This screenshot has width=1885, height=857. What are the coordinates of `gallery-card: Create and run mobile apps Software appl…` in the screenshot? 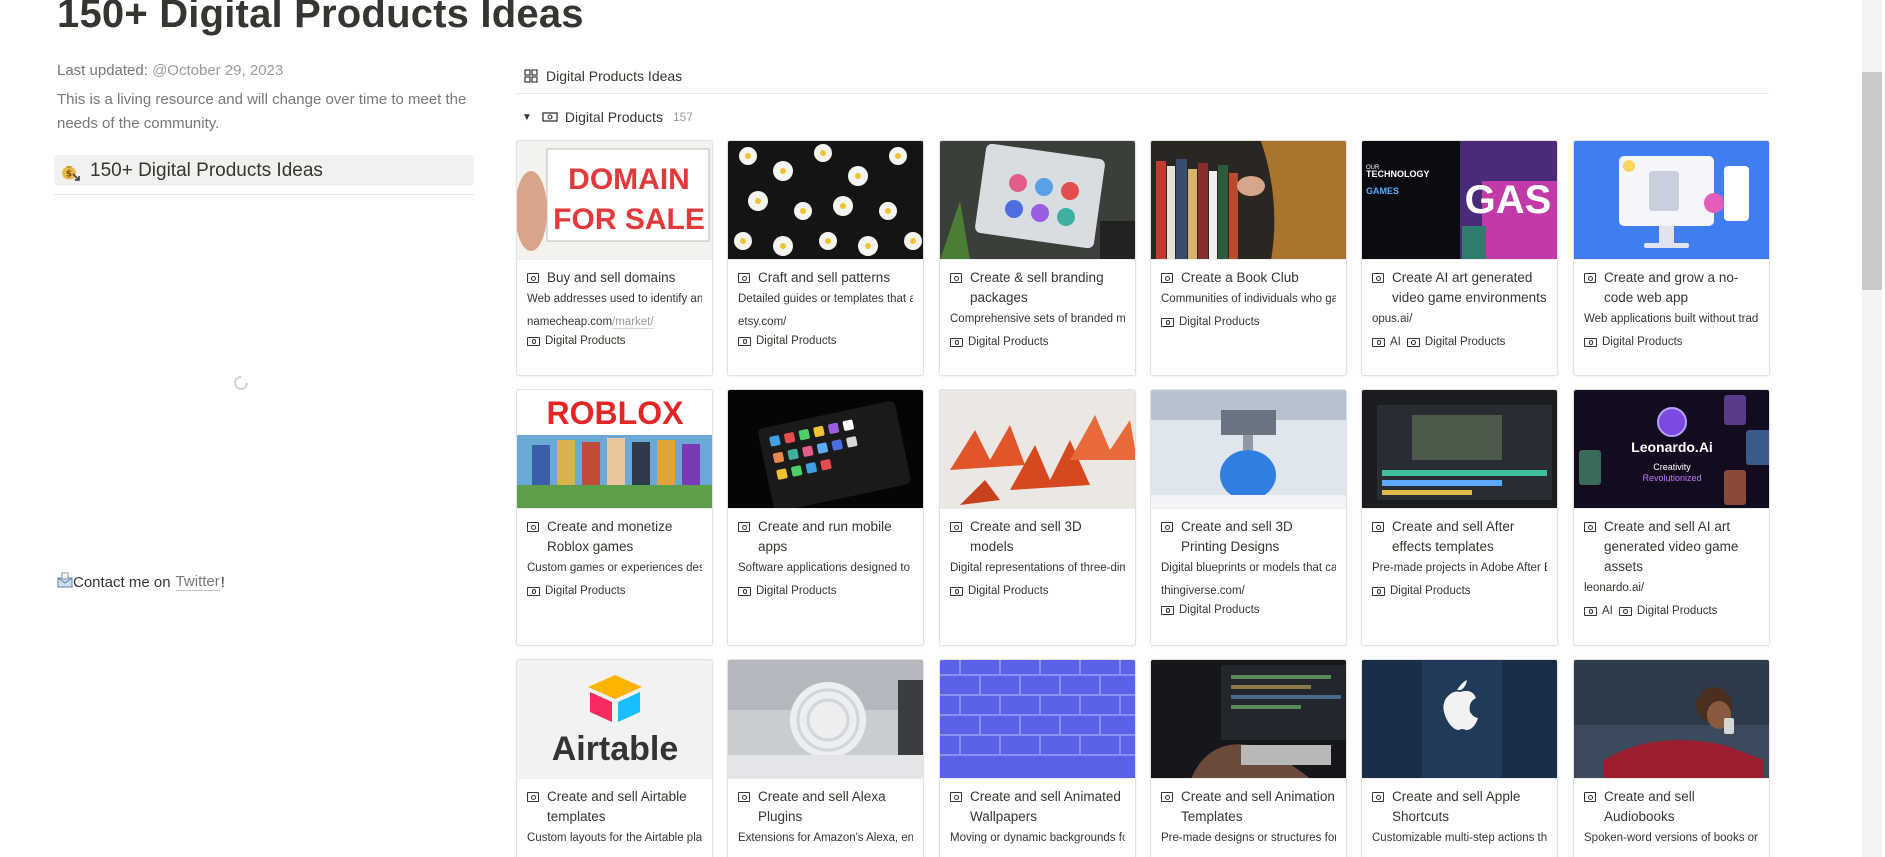 It's located at (825, 517).